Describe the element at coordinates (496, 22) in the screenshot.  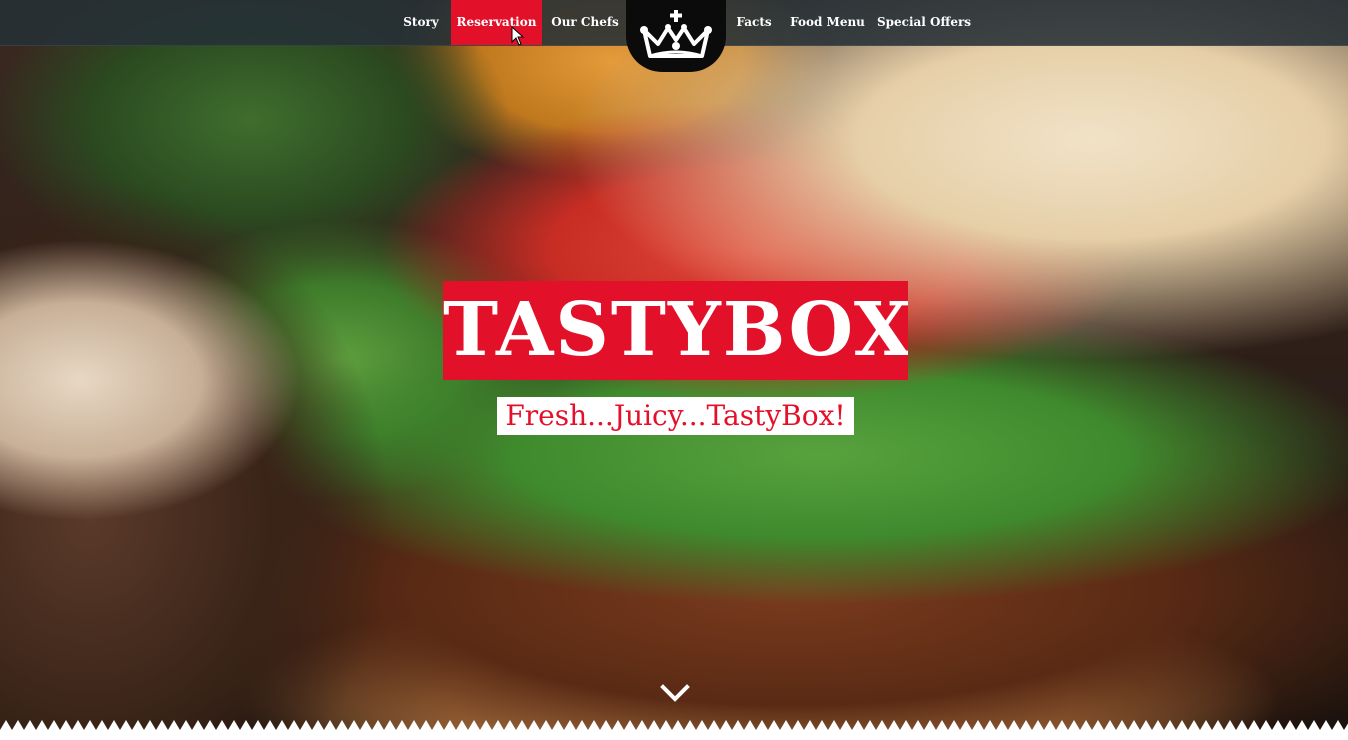
I see `nav-item-reservation: Reservation` at that location.